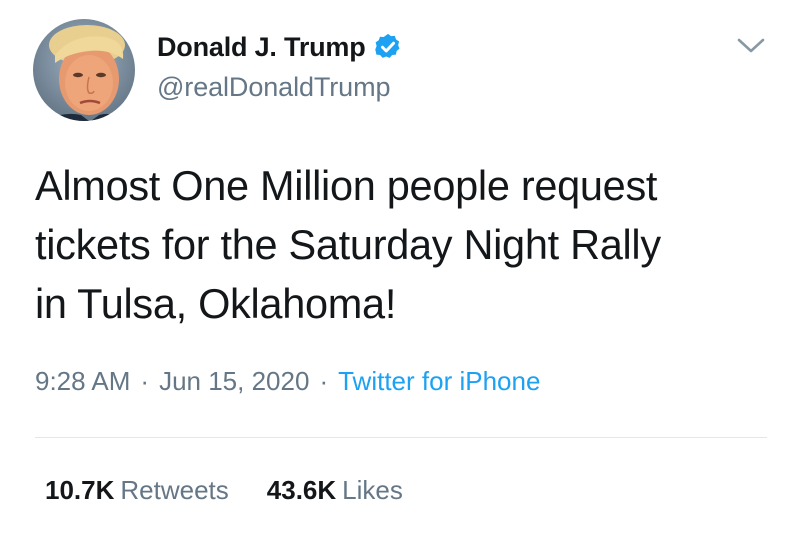 The width and height of the screenshot is (800, 542). Describe the element at coordinates (372, 490) in the screenshot. I see `likes-label: Likes` at that location.